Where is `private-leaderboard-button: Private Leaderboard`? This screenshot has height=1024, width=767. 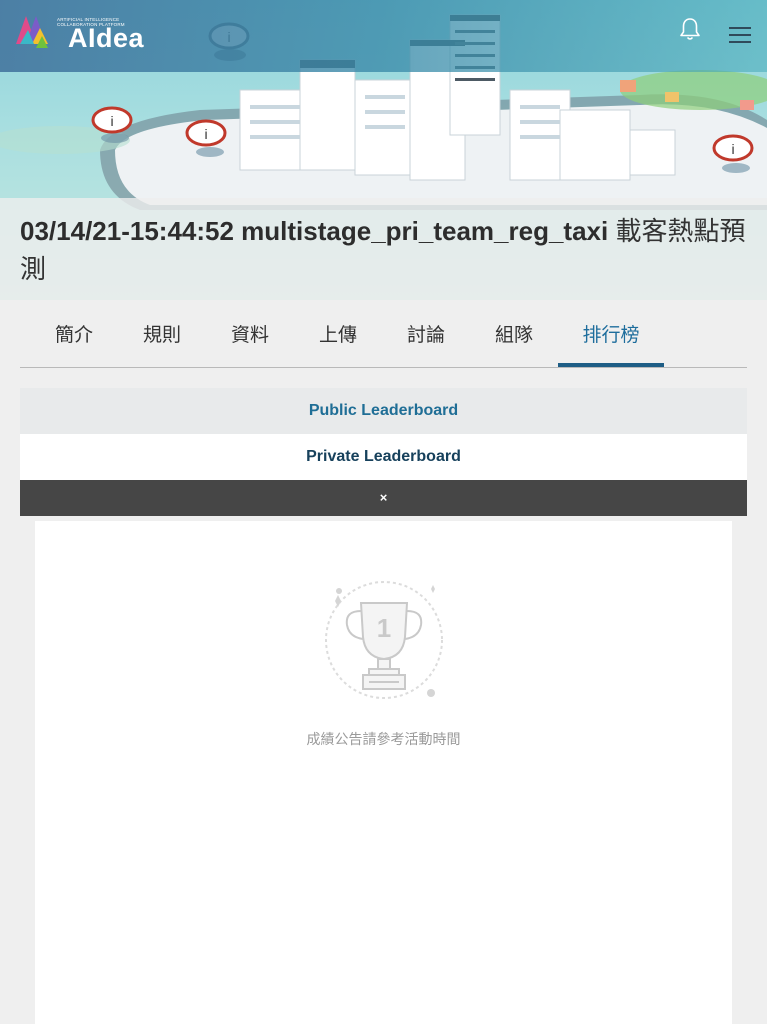 private-leaderboard-button: Private Leaderboard is located at coordinates (383, 457).